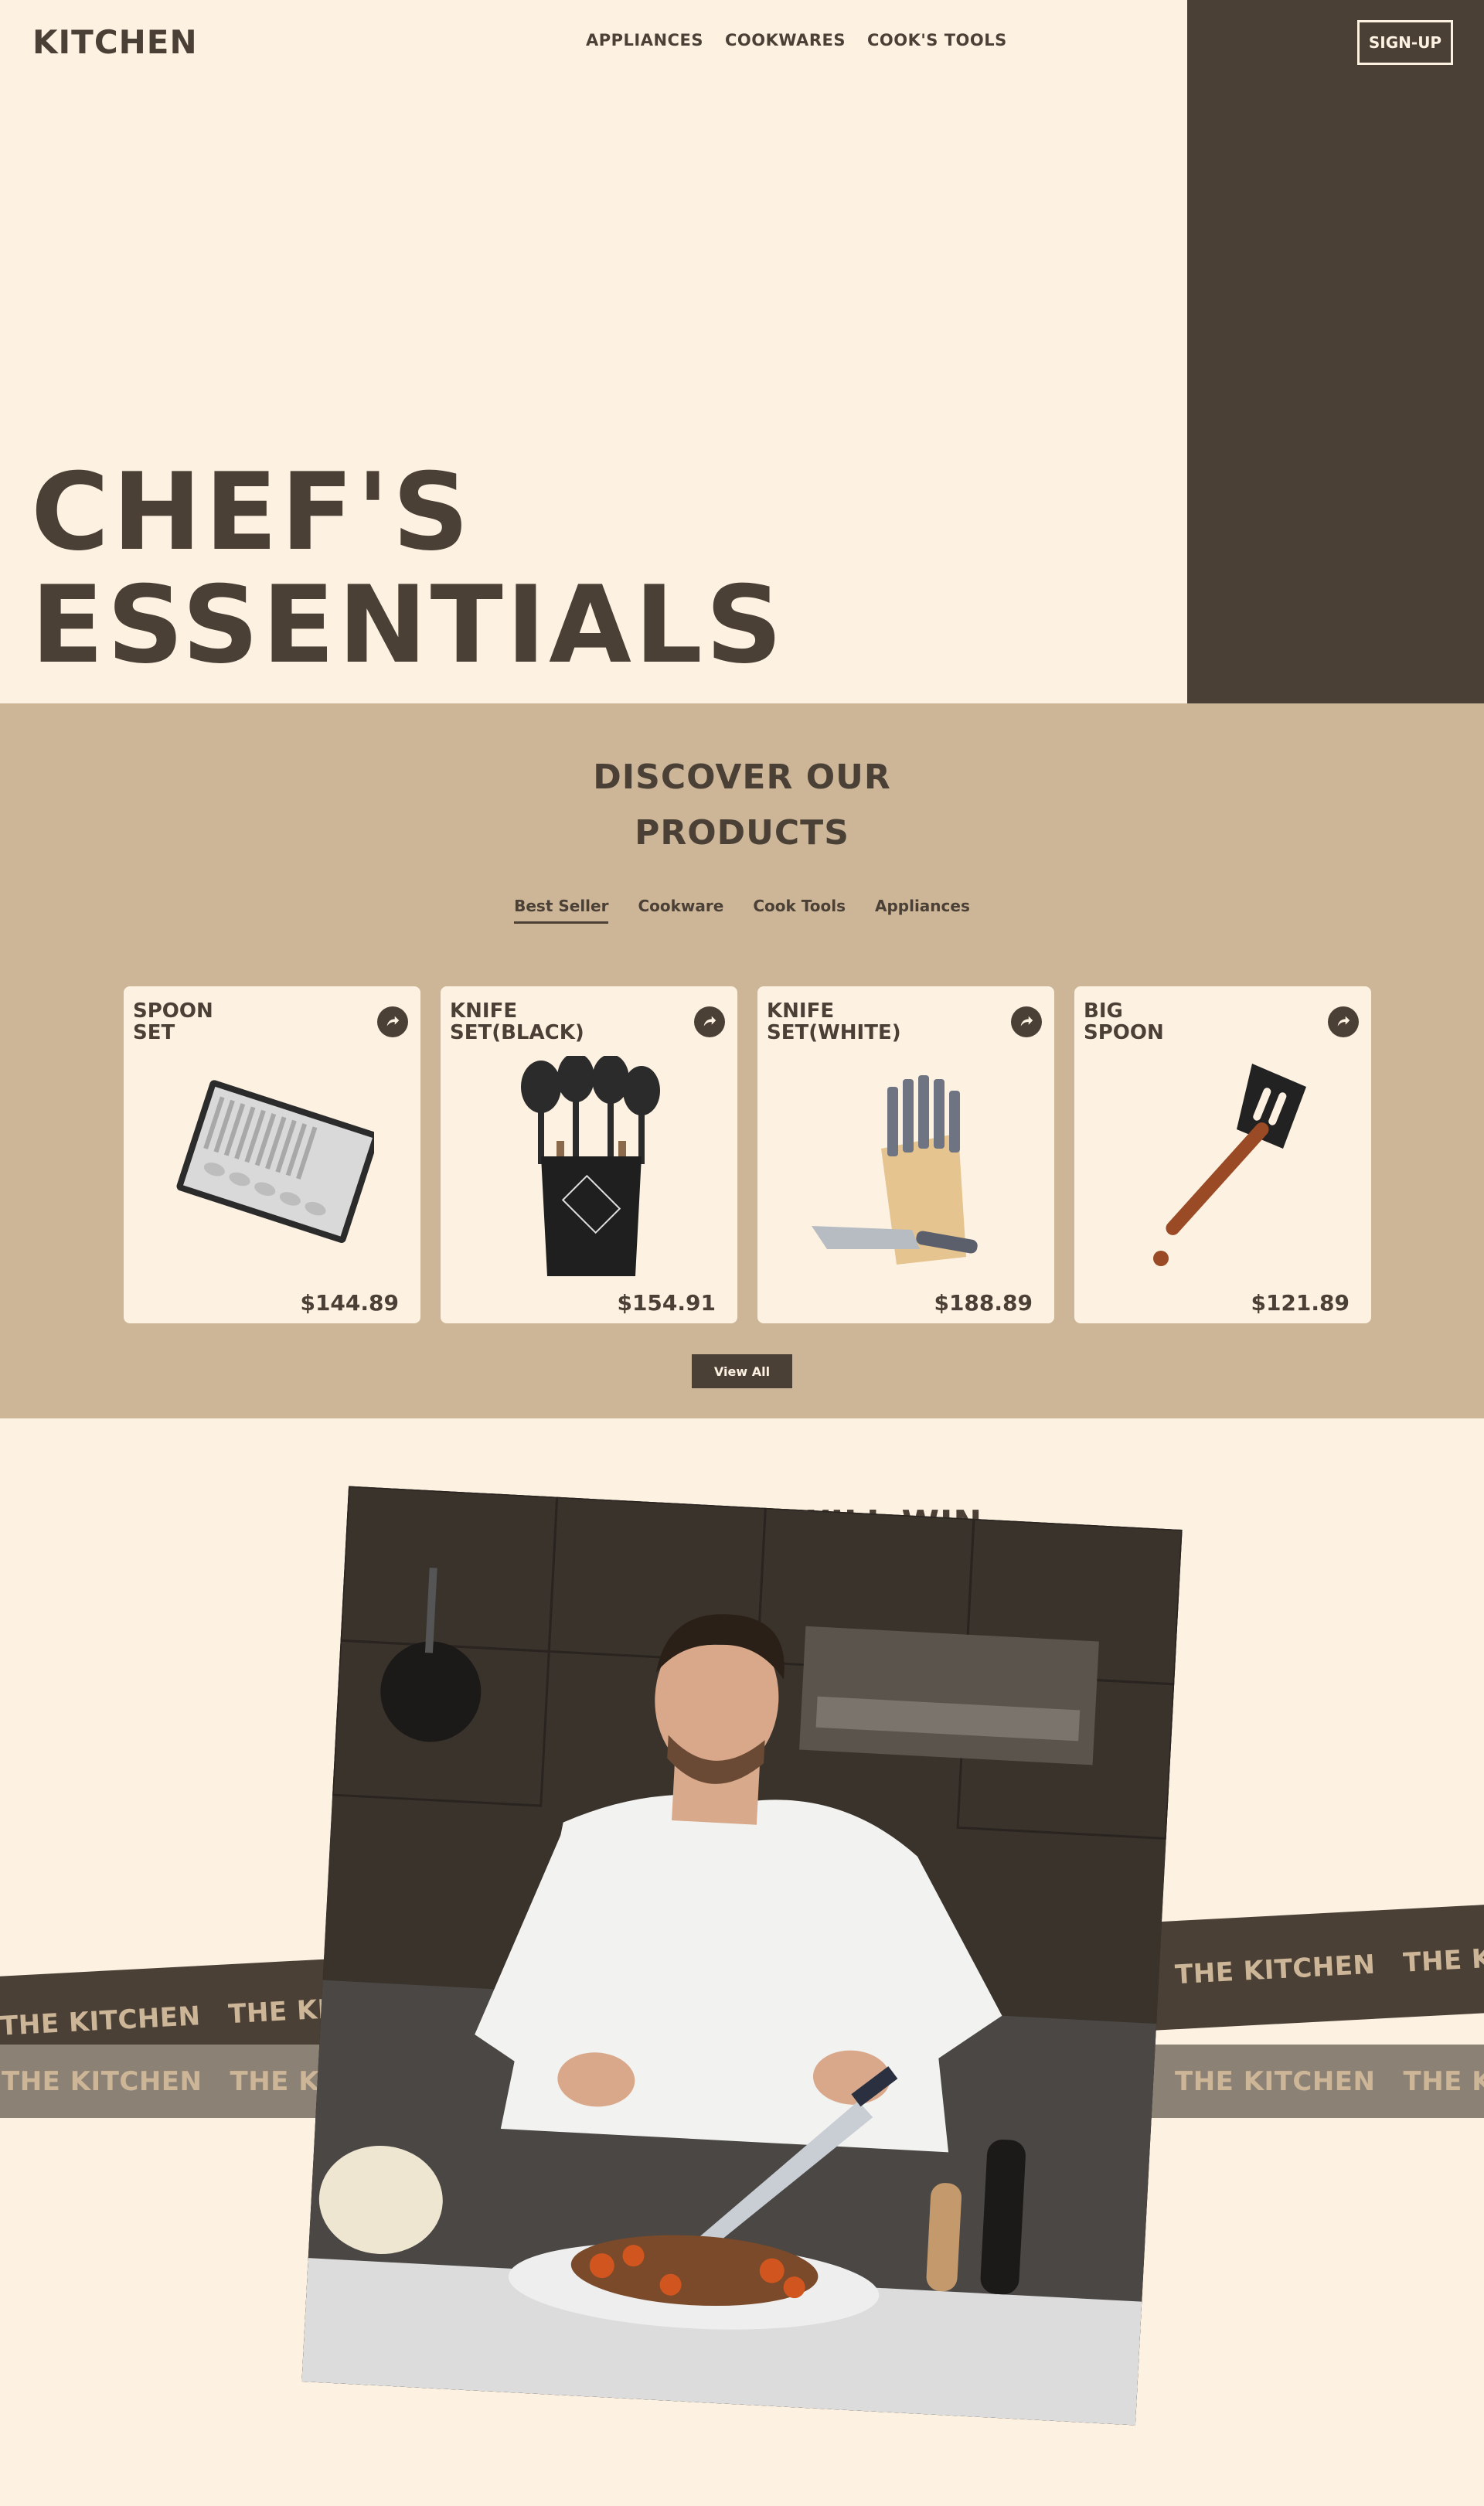 This screenshot has width=1484, height=2506. I want to click on hero-title-line1: CHEF'S, so click(251, 512).